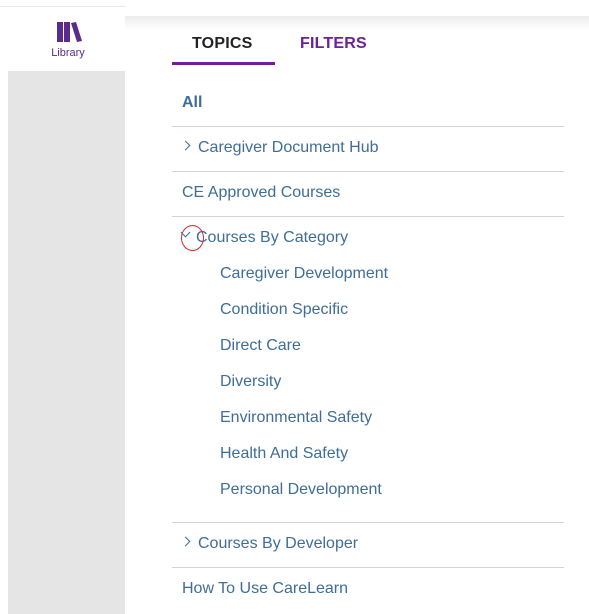  I want to click on subtopic-health-and-safety: Health And Safety, so click(304, 463).